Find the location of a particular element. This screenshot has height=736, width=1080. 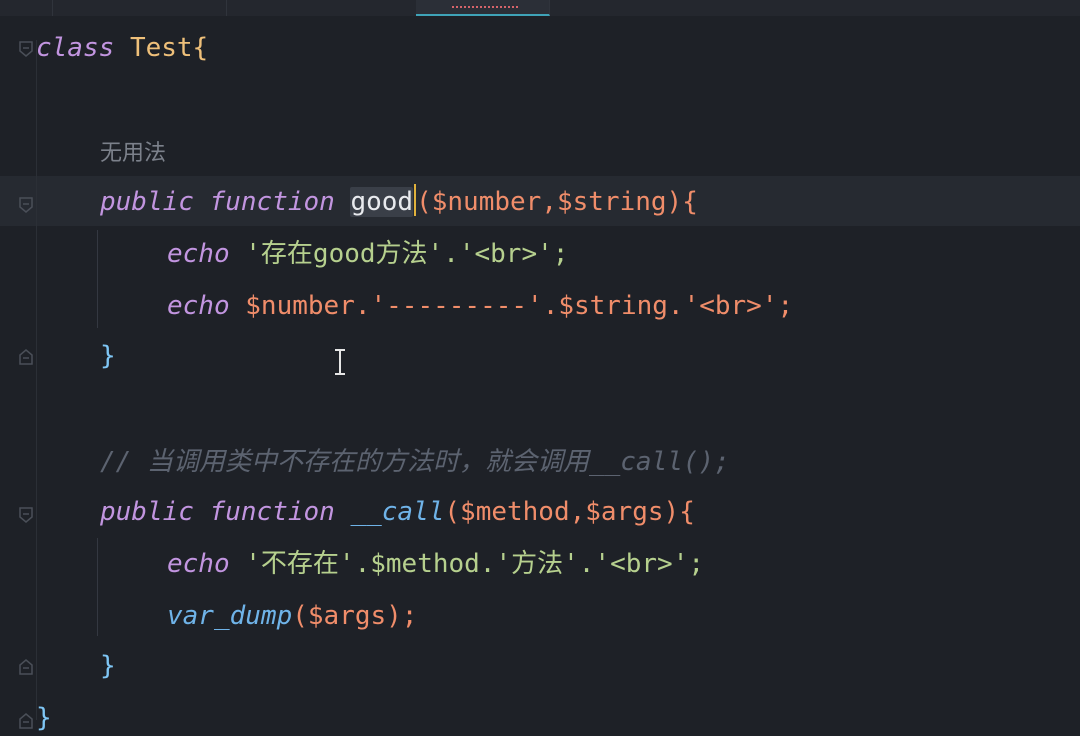

code-line: var_dump($args); is located at coordinates (292, 616).